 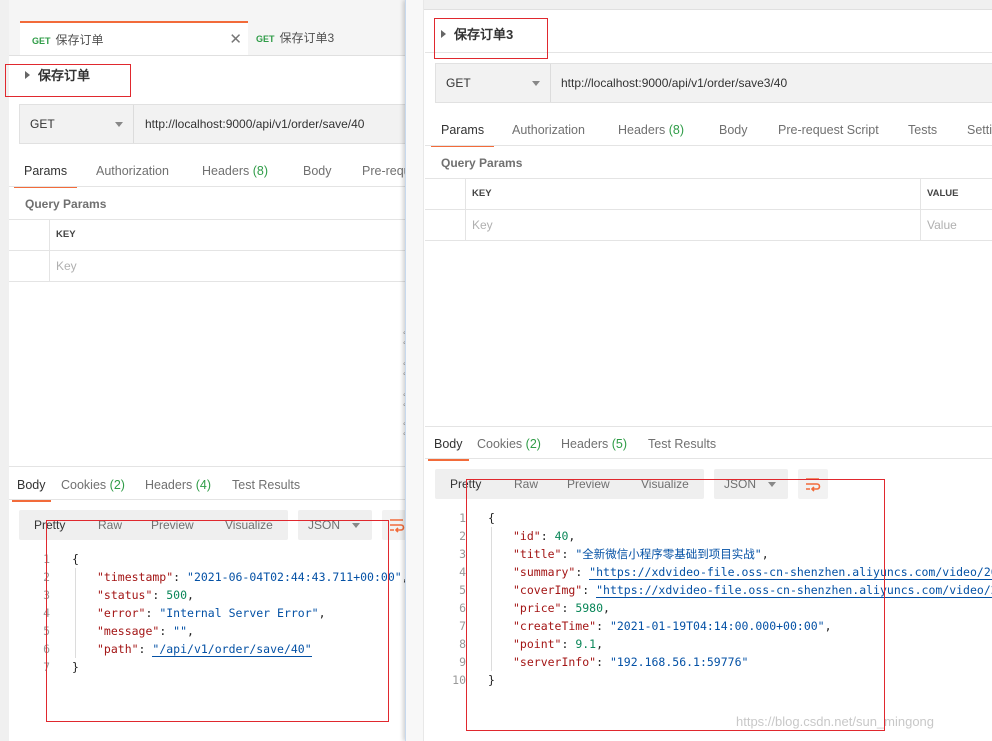 I want to click on json-value: 500, so click(x=177, y=595).